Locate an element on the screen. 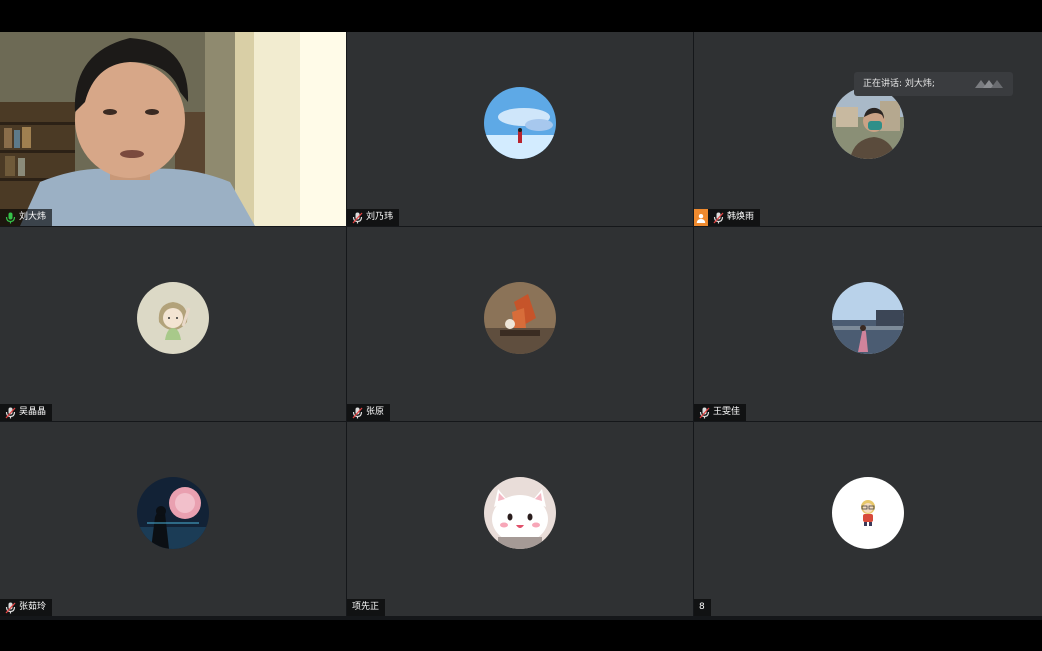 This screenshot has width=1042, height=651. participant-nameplate: 王雯佳 is located at coordinates (720, 412).